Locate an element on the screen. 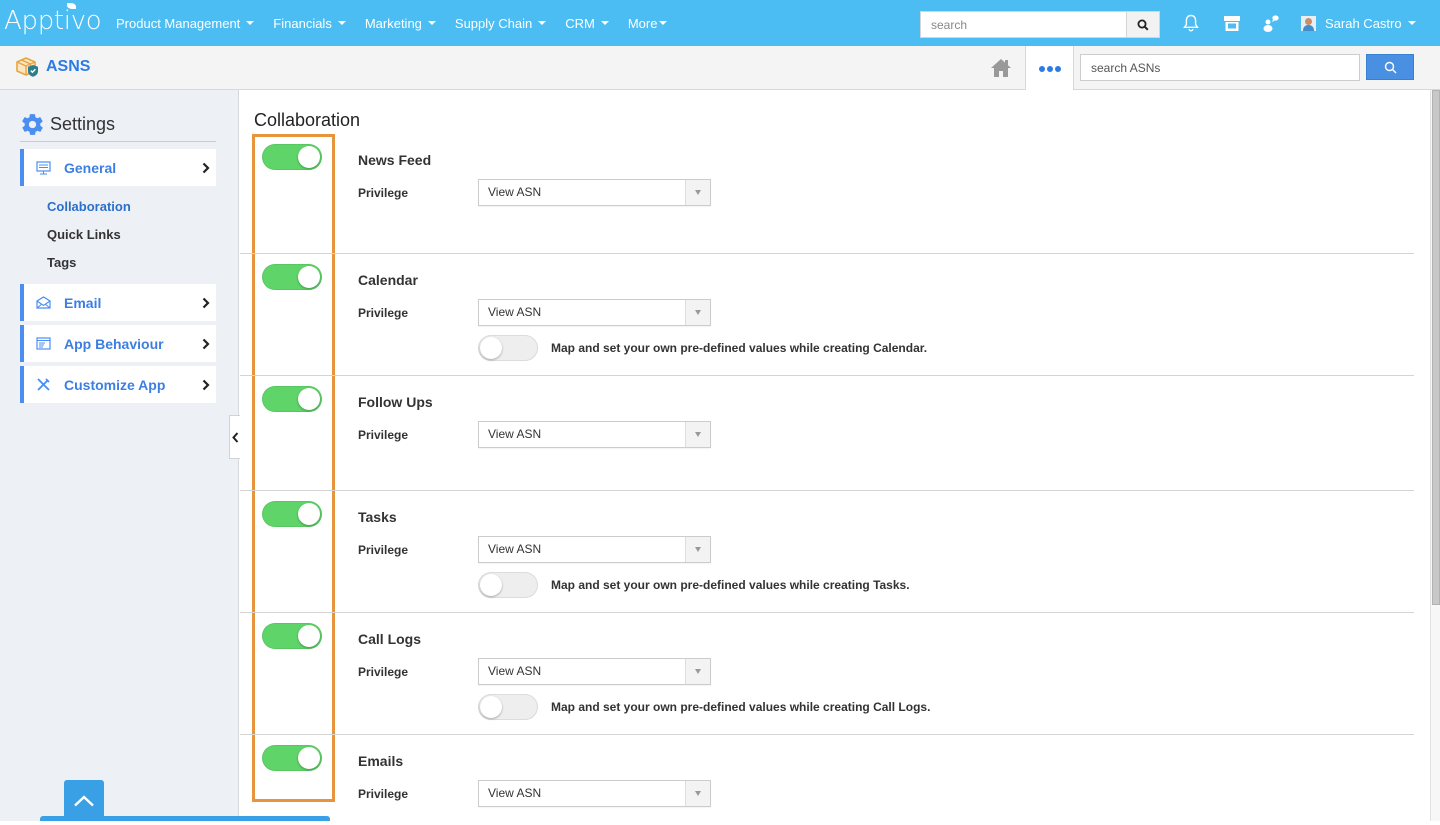  sidebar-subitem-quick-links: Quick Links is located at coordinates (84, 234).